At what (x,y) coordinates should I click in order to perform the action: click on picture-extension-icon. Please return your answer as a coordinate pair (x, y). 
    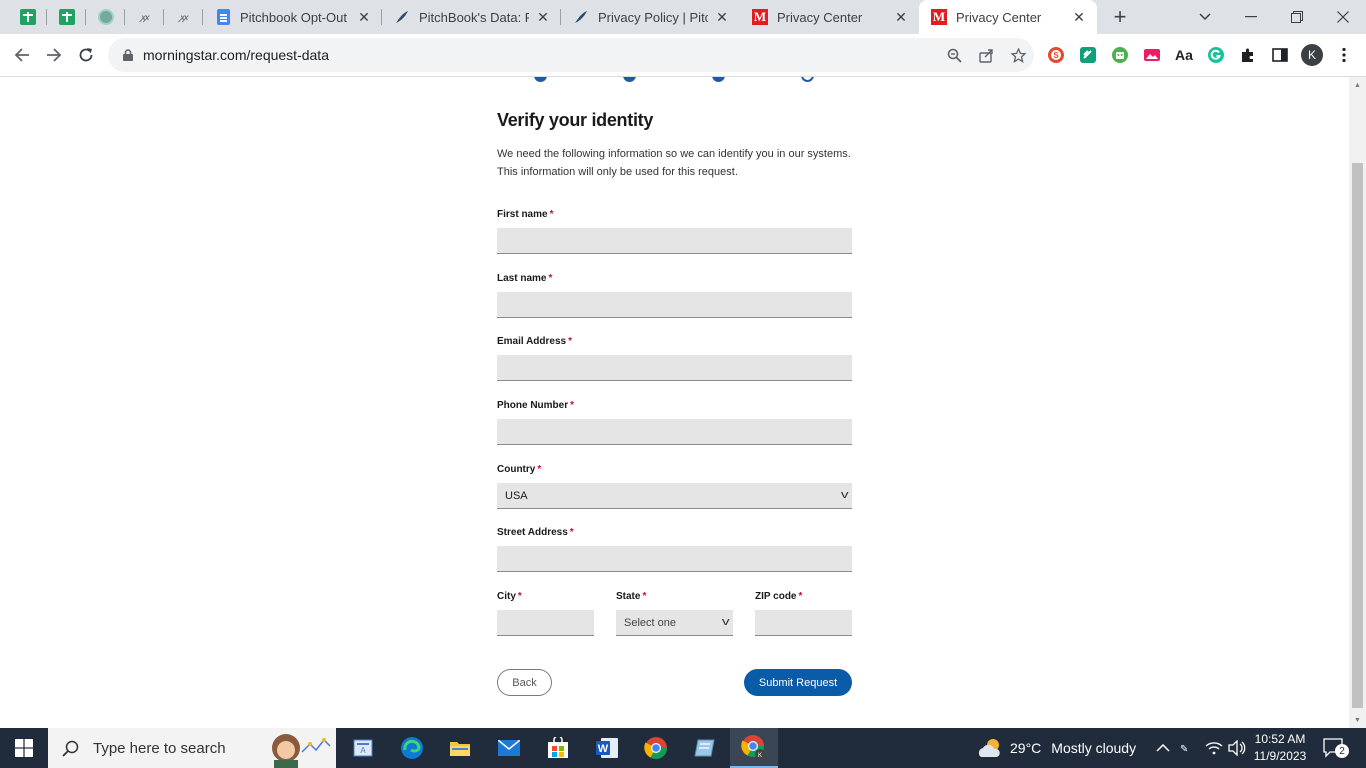
    Looking at the image, I should click on (1152, 55).